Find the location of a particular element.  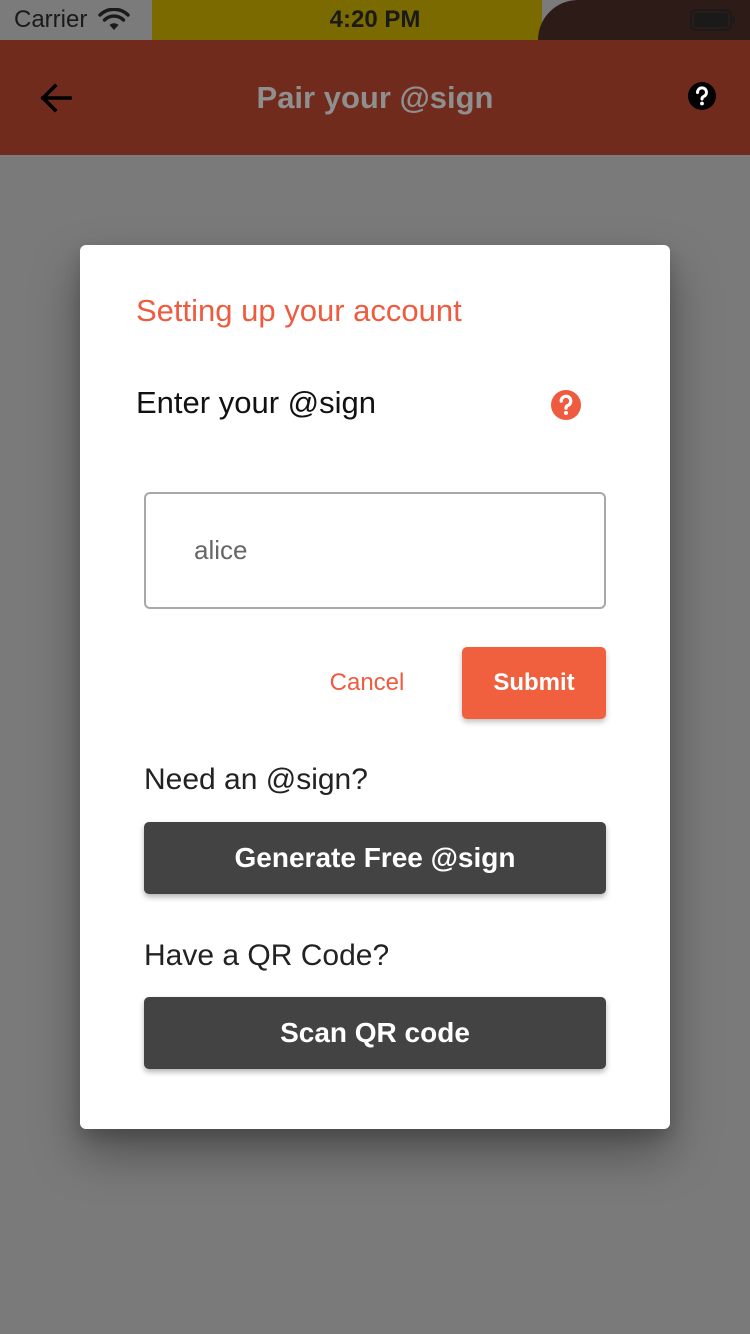

have-qr-label: Have a QR Code? is located at coordinates (267, 955).